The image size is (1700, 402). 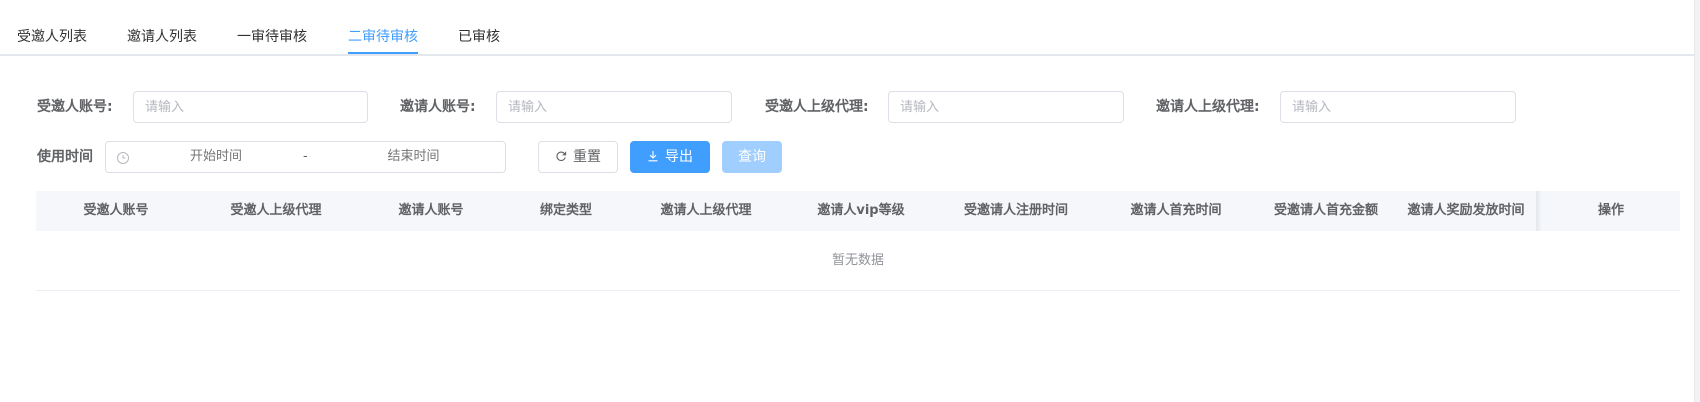 What do you see at coordinates (847, 28) in the screenshot?
I see `tab-bar: 受邀人列表 邀请人列表 一审待审核 二审待审核 已审核` at bounding box center [847, 28].